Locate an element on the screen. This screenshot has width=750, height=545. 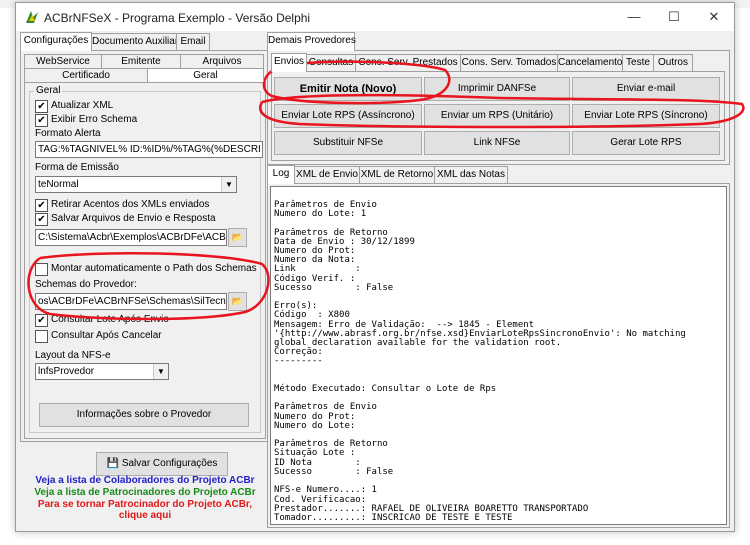
tab-geral: Geral is located at coordinates (205, 75).